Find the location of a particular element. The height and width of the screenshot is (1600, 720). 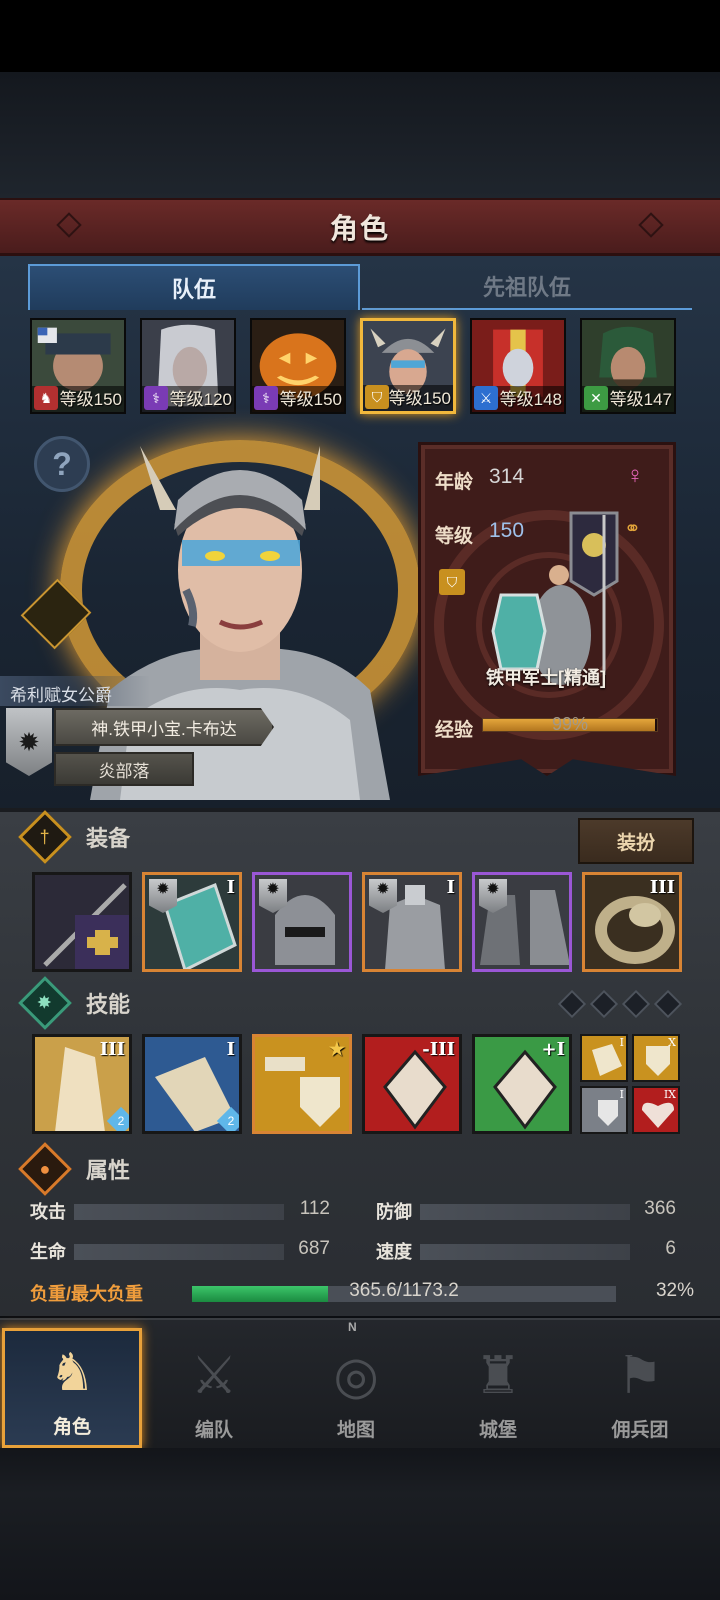

formation-icon: ⚔ is located at coordinates (214, 1376).